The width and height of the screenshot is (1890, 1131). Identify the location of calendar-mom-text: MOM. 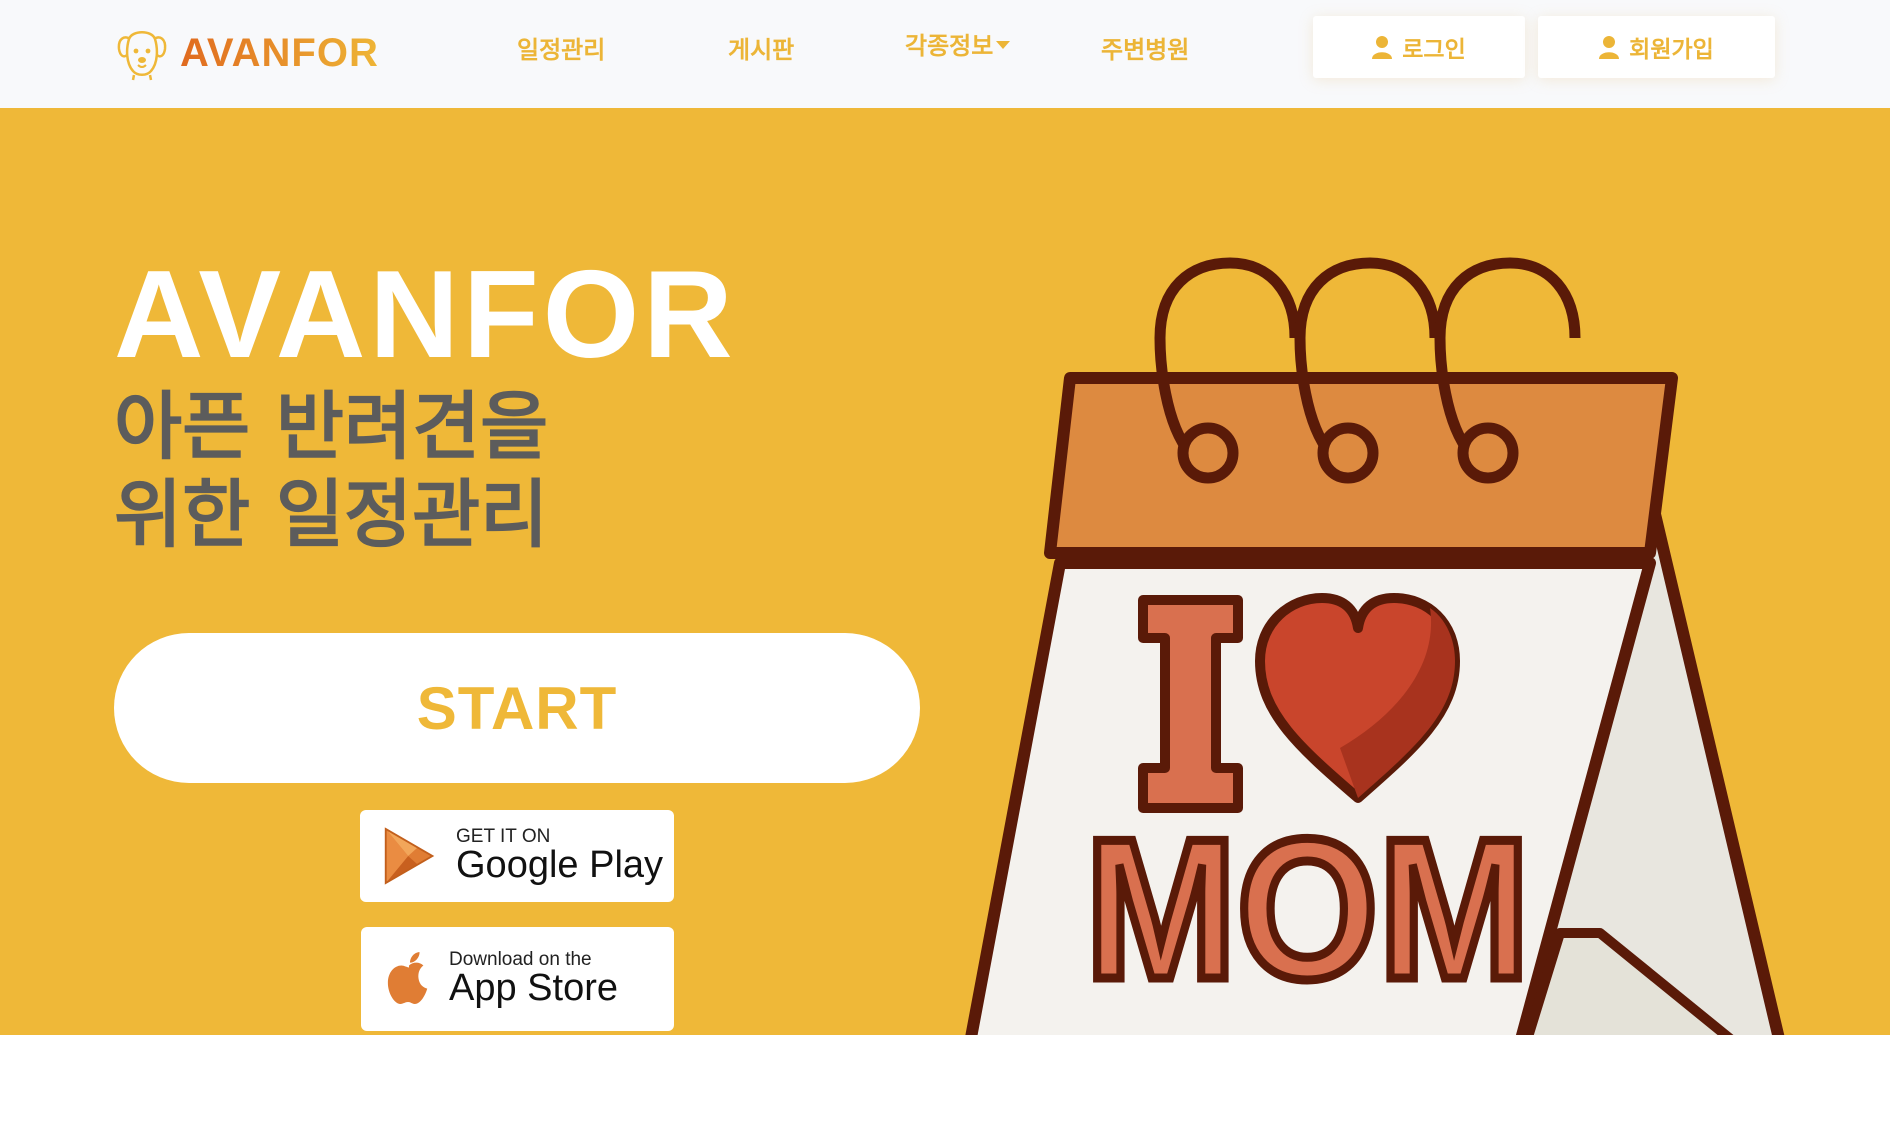
(1307, 909).